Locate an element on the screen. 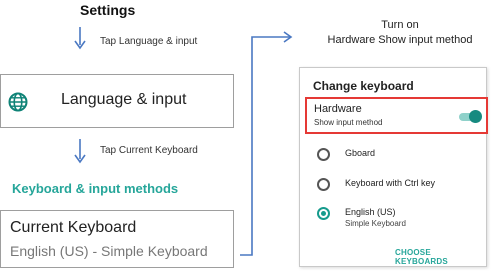 The width and height of the screenshot is (500, 271). language-input-item: Language & input is located at coordinates (117, 101).